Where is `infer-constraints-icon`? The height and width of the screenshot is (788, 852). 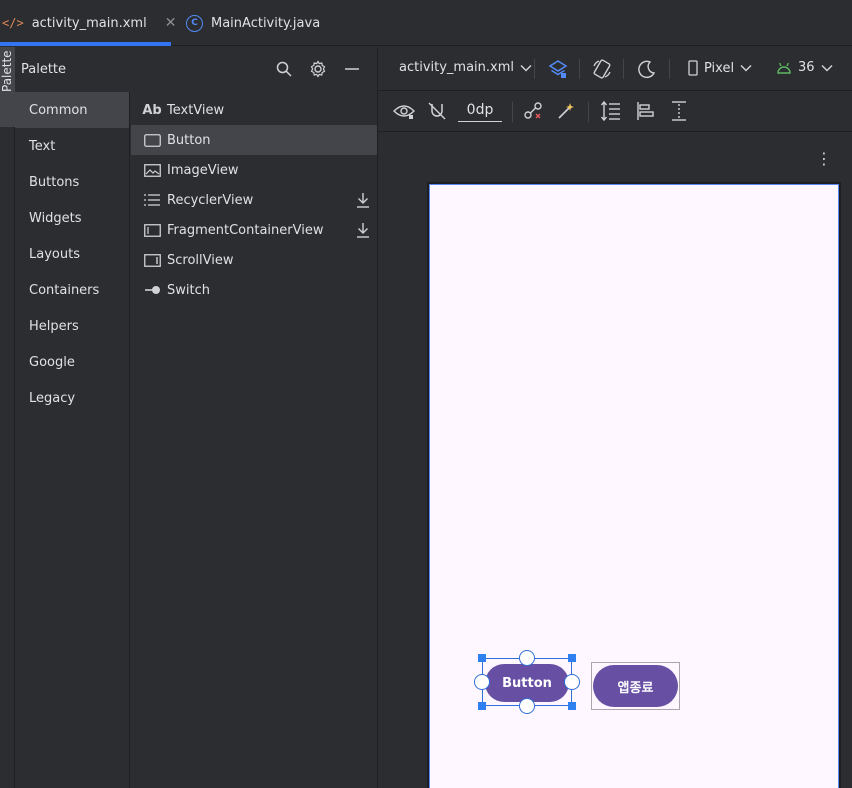
infer-constraints-icon is located at coordinates (566, 111).